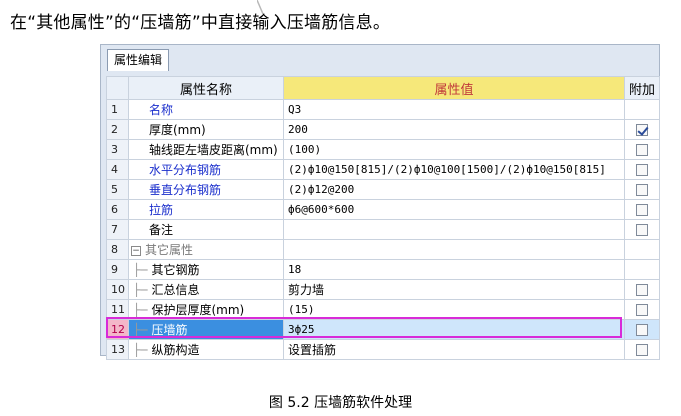 This screenshot has height=416, width=681. I want to click on property-value-cell: 200, so click(454, 129).